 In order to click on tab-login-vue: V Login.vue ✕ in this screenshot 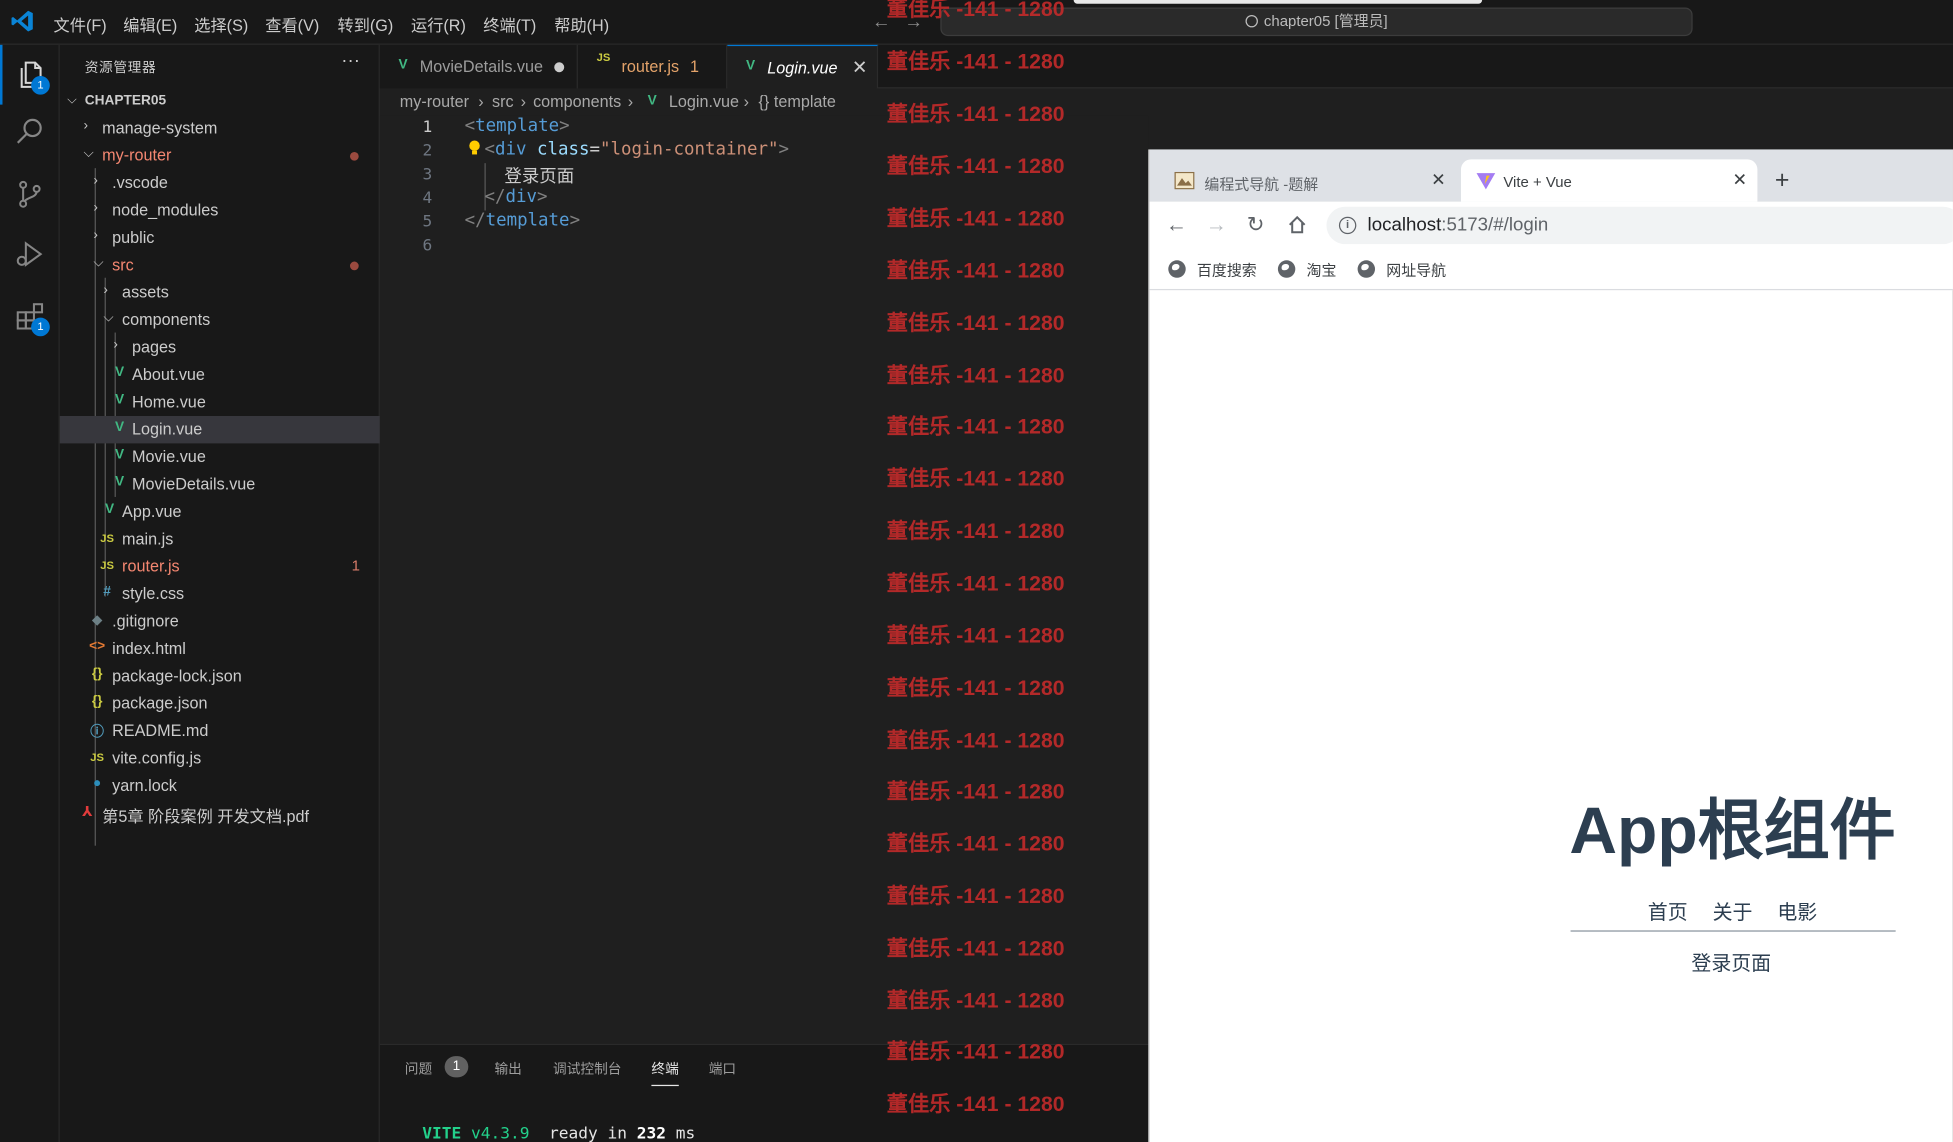, I will do `click(803, 66)`.